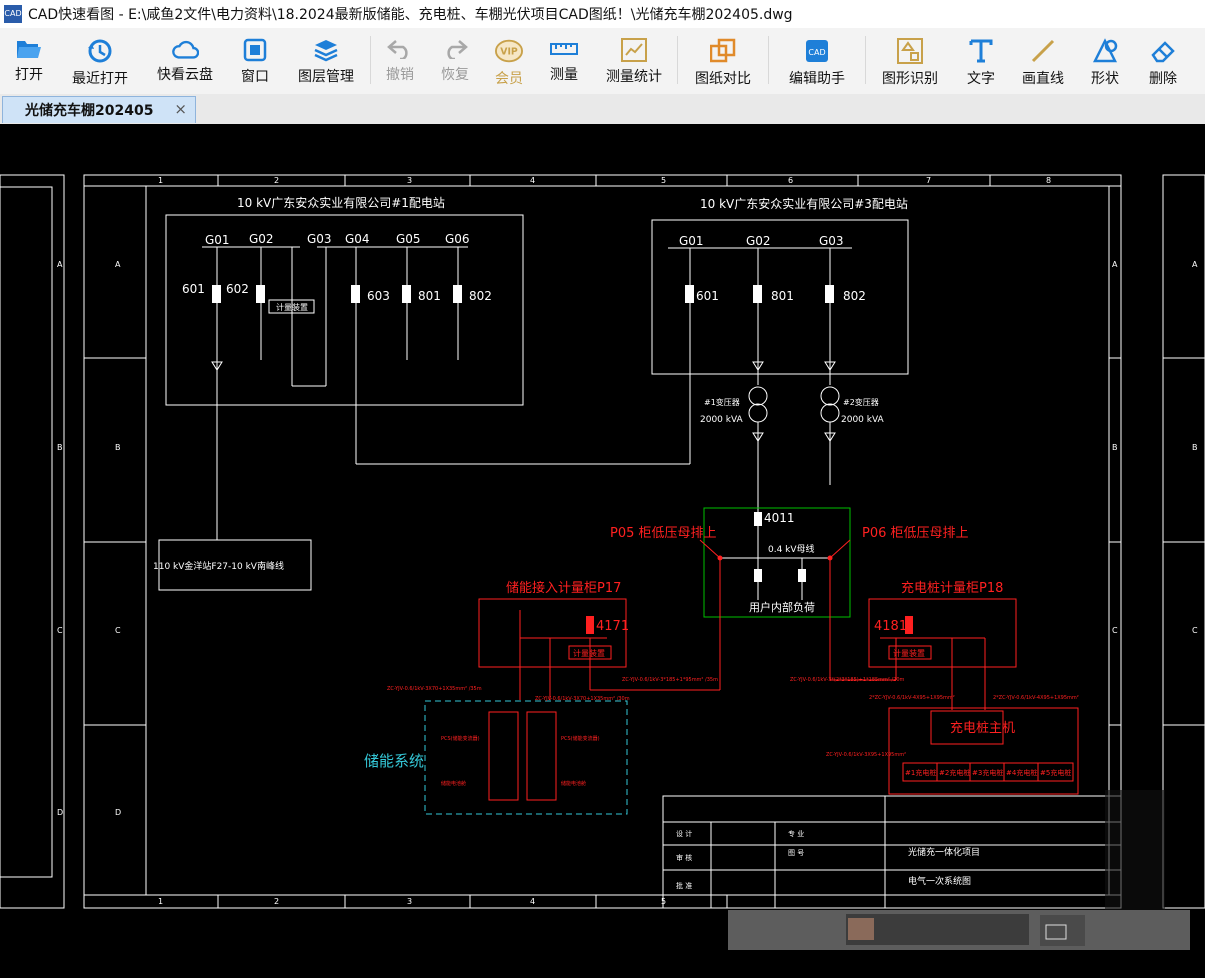 Image resolution: width=1205 pixels, height=978 pixels. Describe the element at coordinates (634, 56) in the screenshot. I see `measure-stats-button: 测量统计` at that location.